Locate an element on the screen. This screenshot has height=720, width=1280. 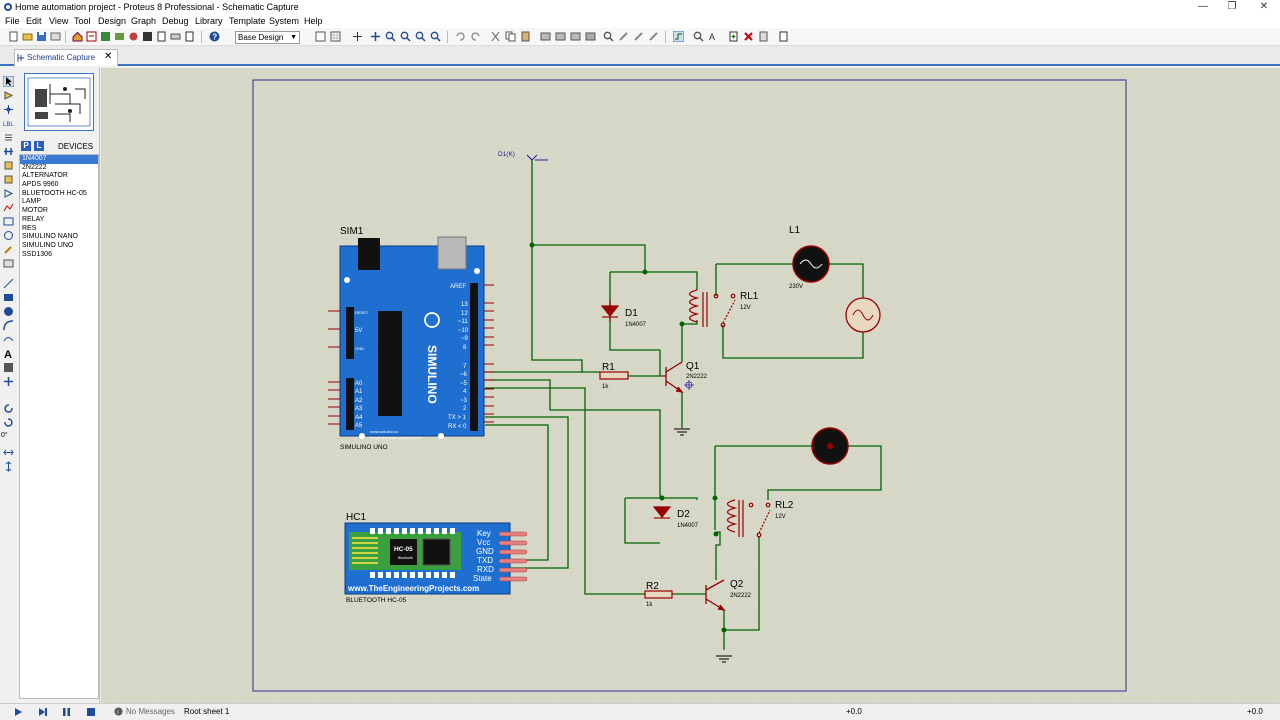
design-explorer-icon is located at coordinates (147, 36).